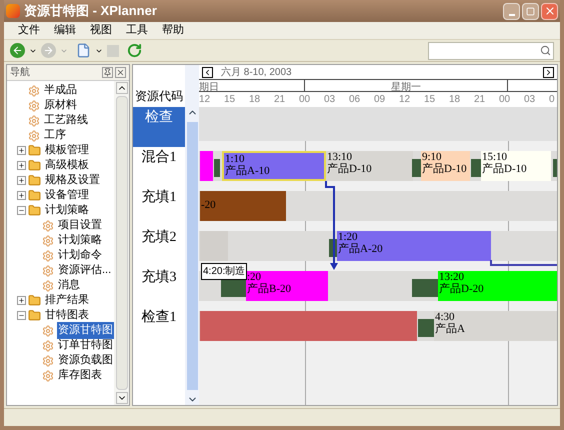  Describe the element at coordinates (159, 96) in the screenshot. I see `column-header: 资源代码` at that location.